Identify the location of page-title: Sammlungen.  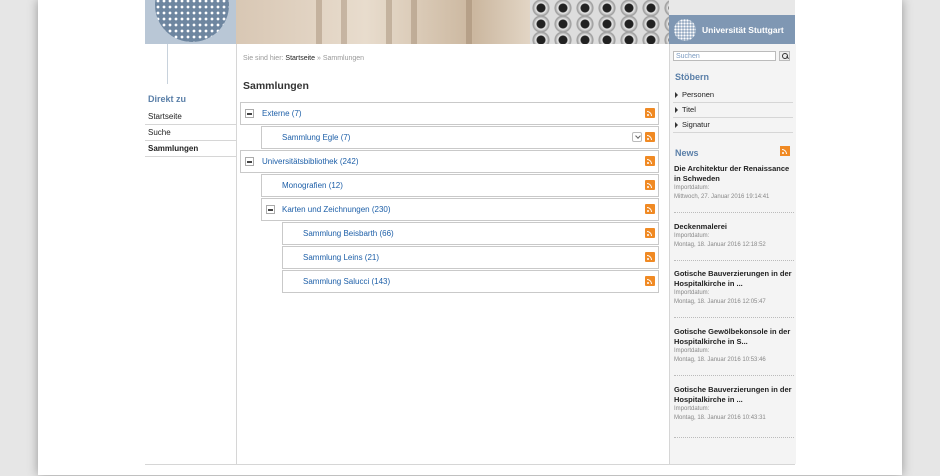
(276, 86).